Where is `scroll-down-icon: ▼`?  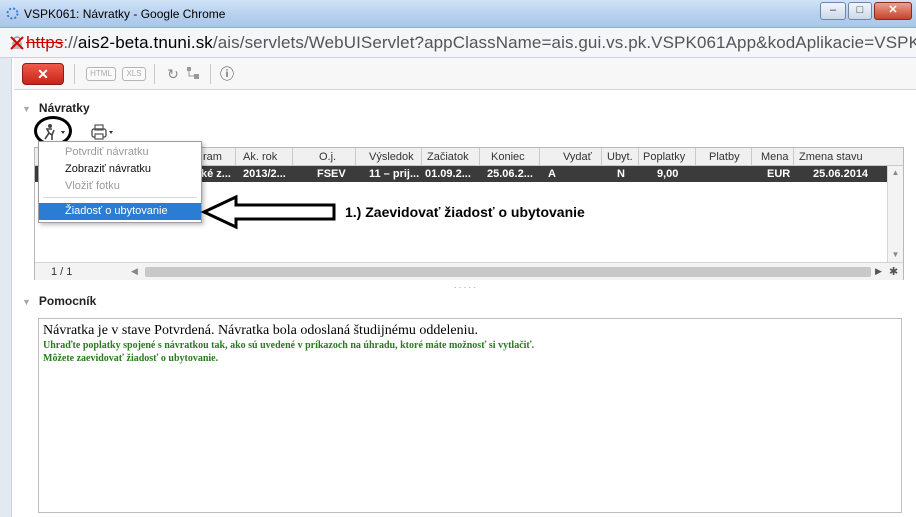
scroll-down-icon: ▼ is located at coordinates (895, 254).